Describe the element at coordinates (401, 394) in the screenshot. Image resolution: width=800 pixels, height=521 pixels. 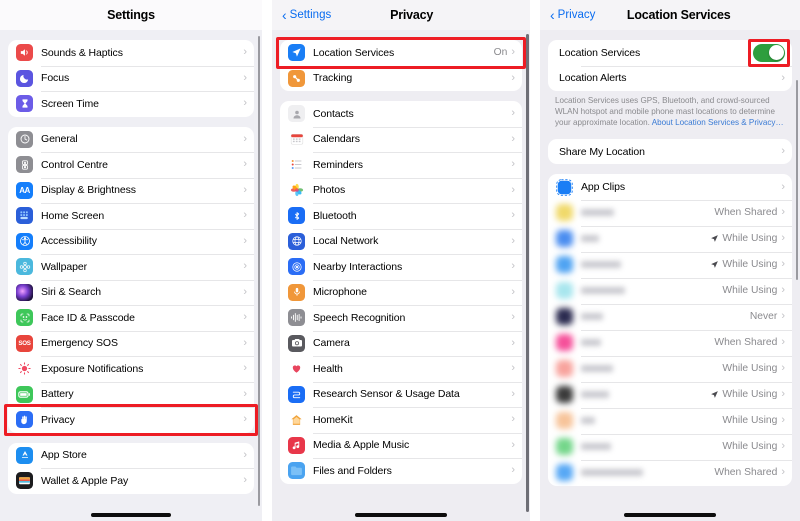
I see `privacy-row-research-sensor-usage-data: Research Sensor & Usage Data ›` at that location.